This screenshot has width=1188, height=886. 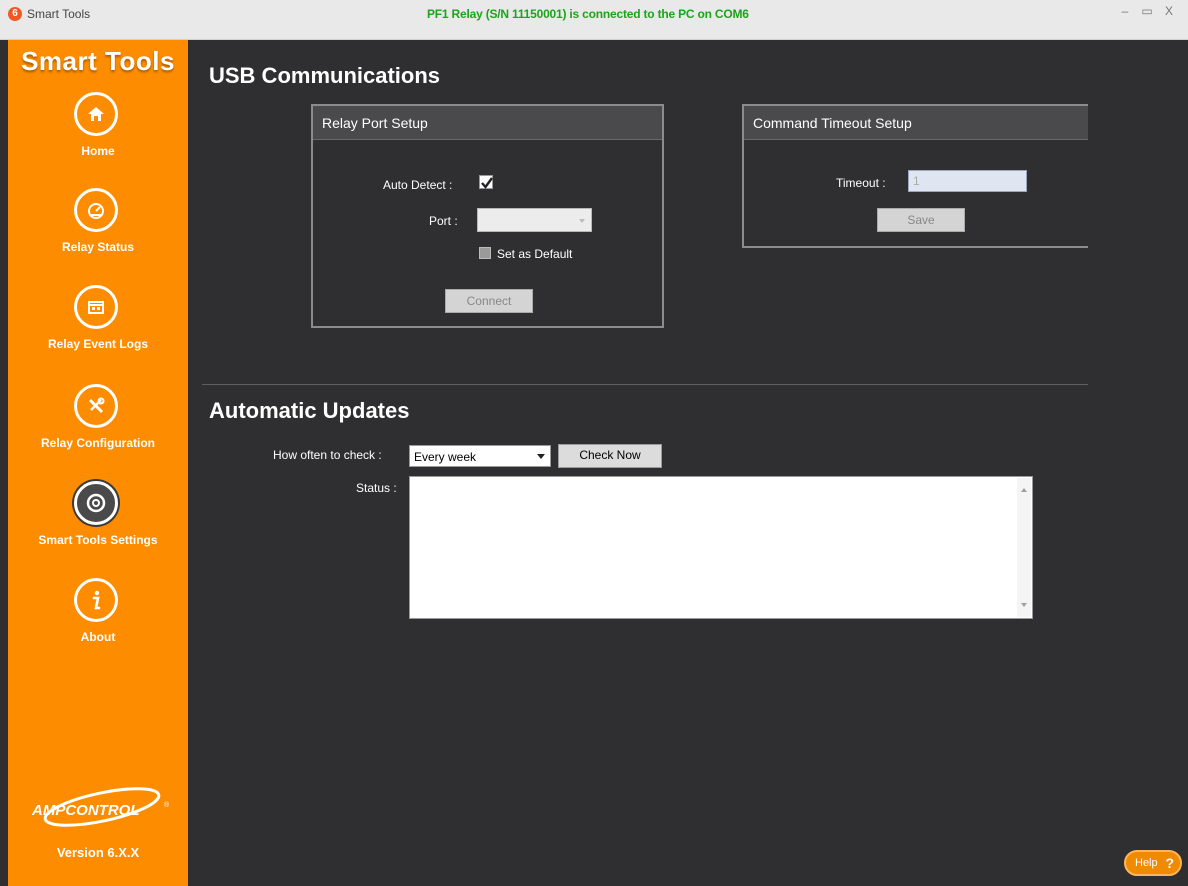 What do you see at coordinates (98, 540) in the screenshot?
I see `sidebar-item-label: Smart Tools Settings` at bounding box center [98, 540].